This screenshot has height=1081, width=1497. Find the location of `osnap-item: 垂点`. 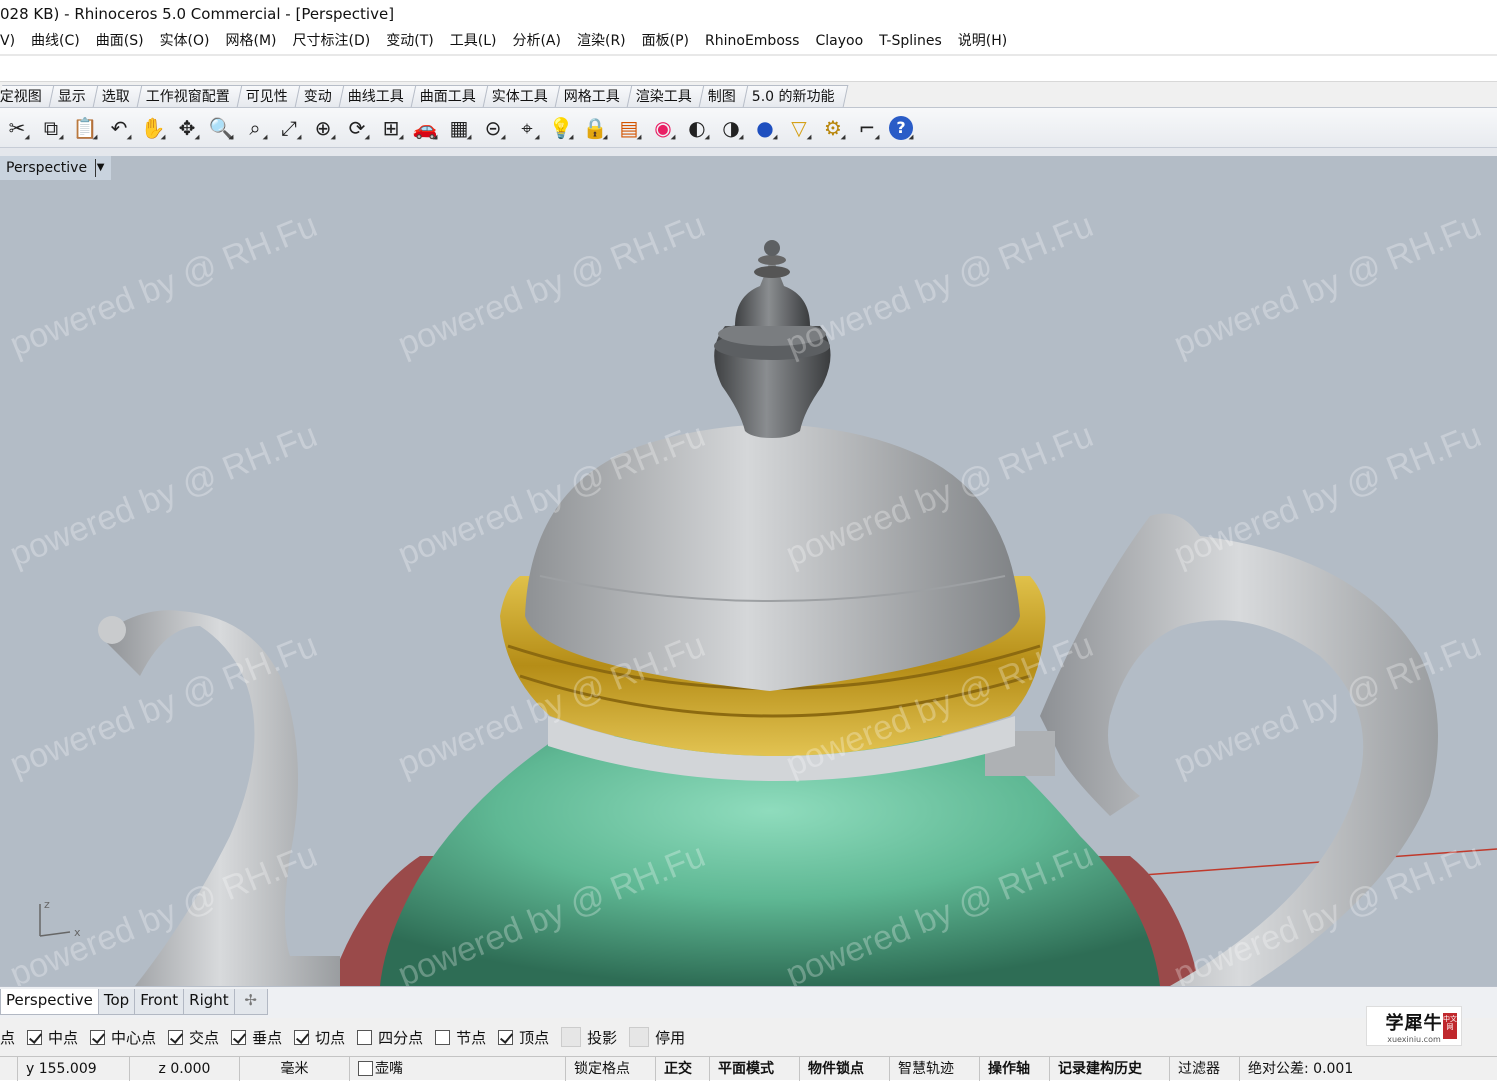

osnap-item: 垂点 is located at coordinates (256, 1037).